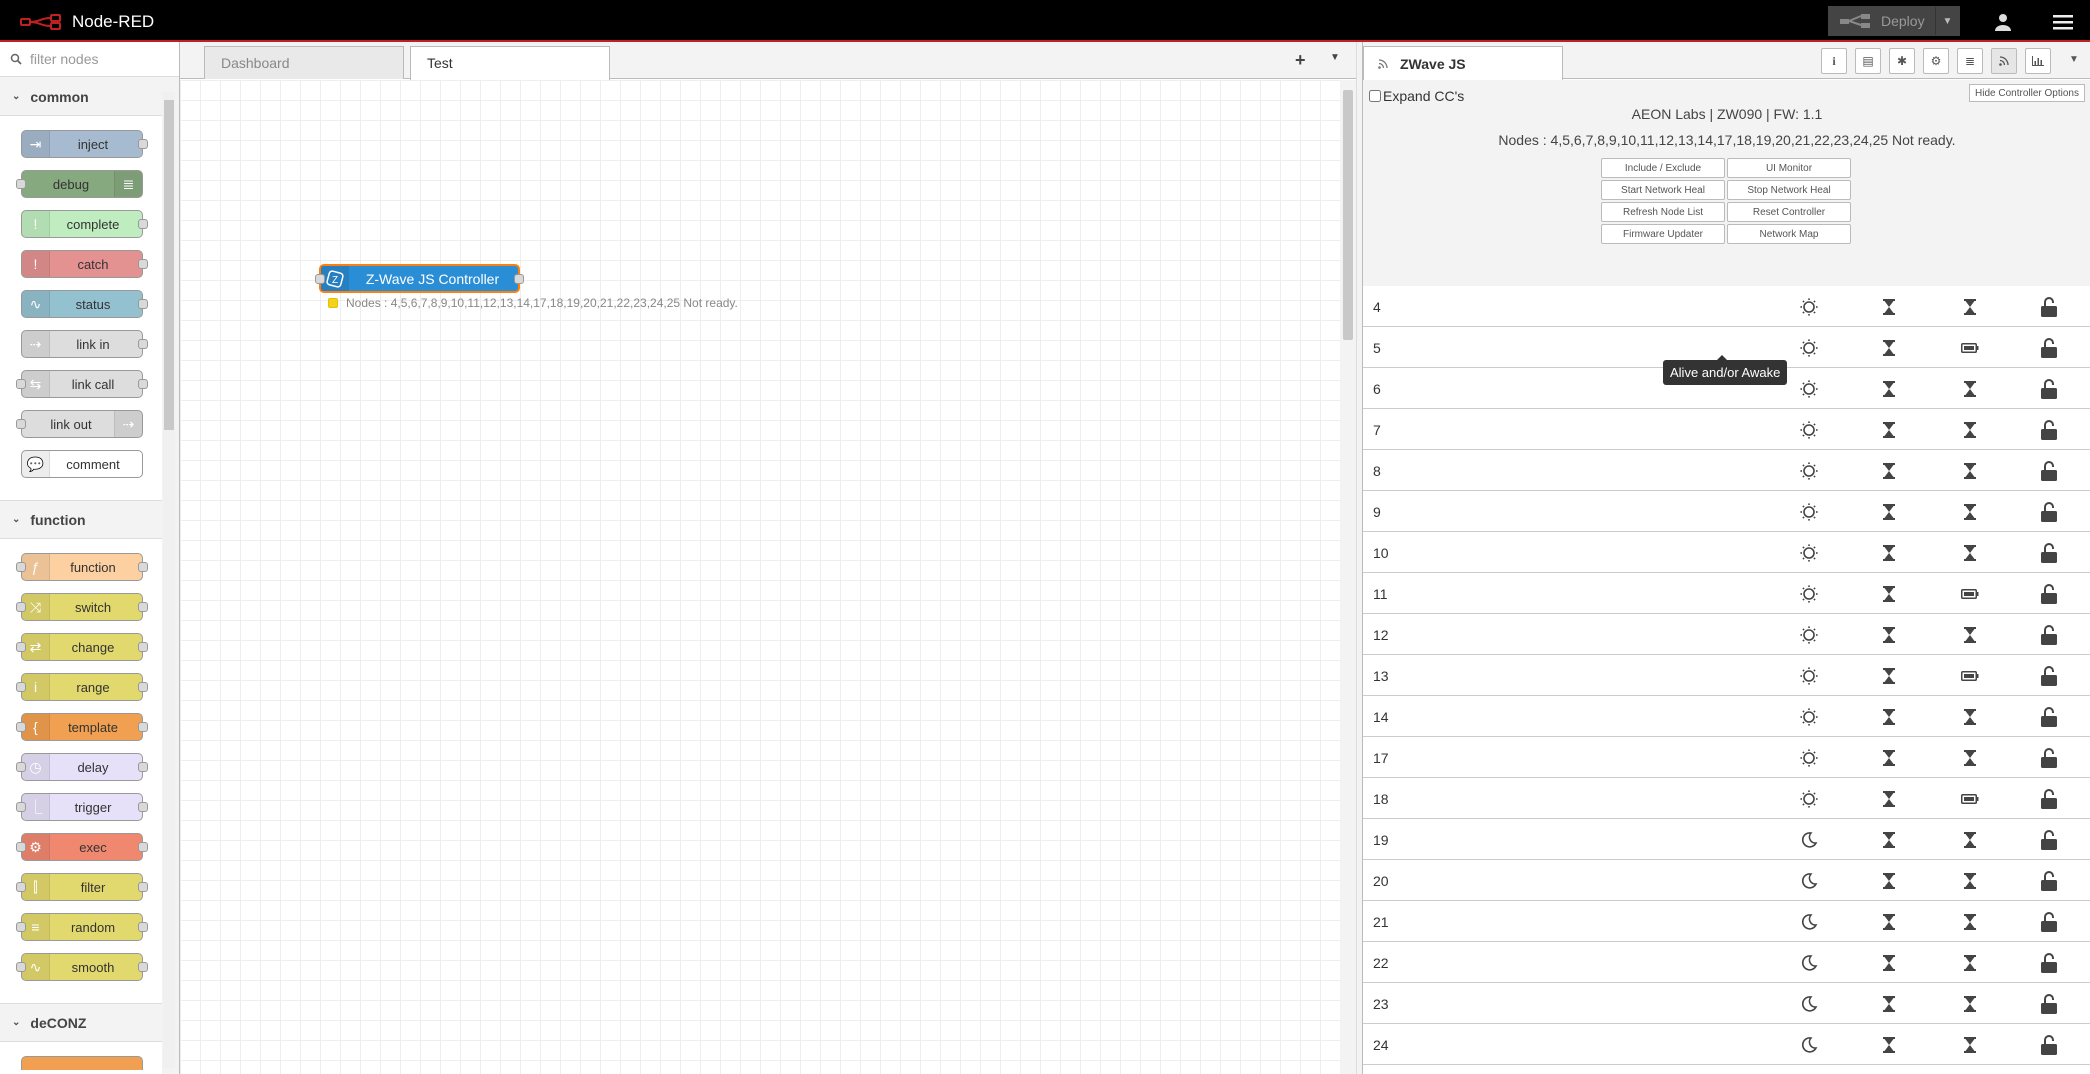 Image resolution: width=2090 pixels, height=1074 pixels. What do you see at coordinates (1663, 190) in the screenshot?
I see `controller-action-button: Start Network Heal` at bounding box center [1663, 190].